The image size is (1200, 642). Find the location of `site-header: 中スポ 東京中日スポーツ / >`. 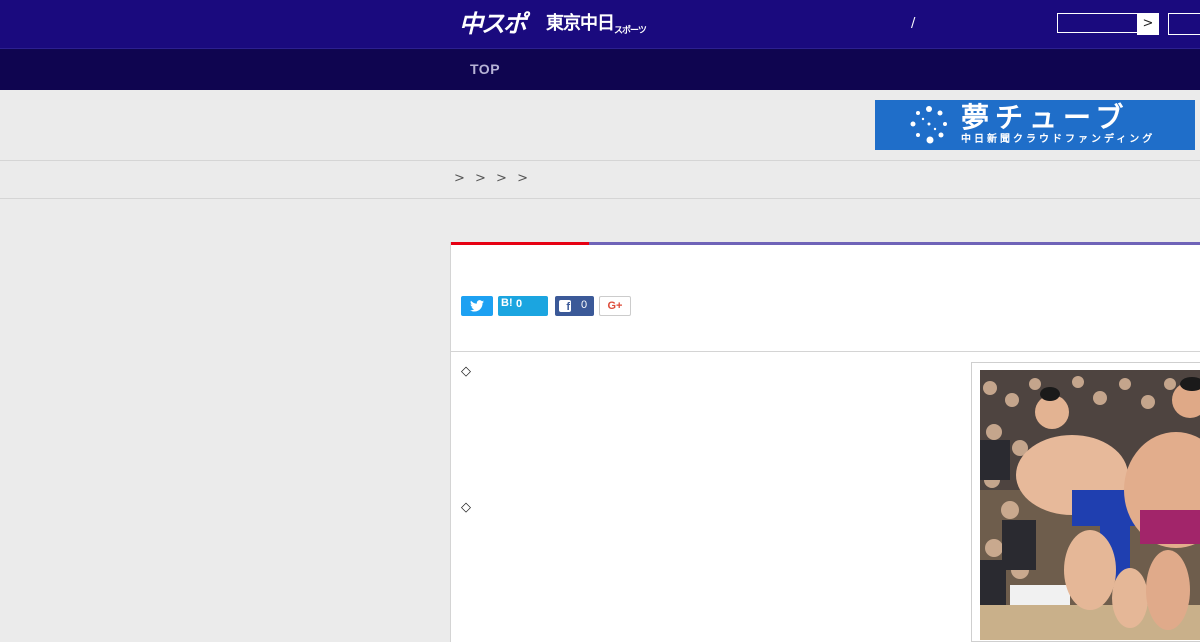

site-header: 中スポ 東京中日スポーツ / > is located at coordinates (600, 24).